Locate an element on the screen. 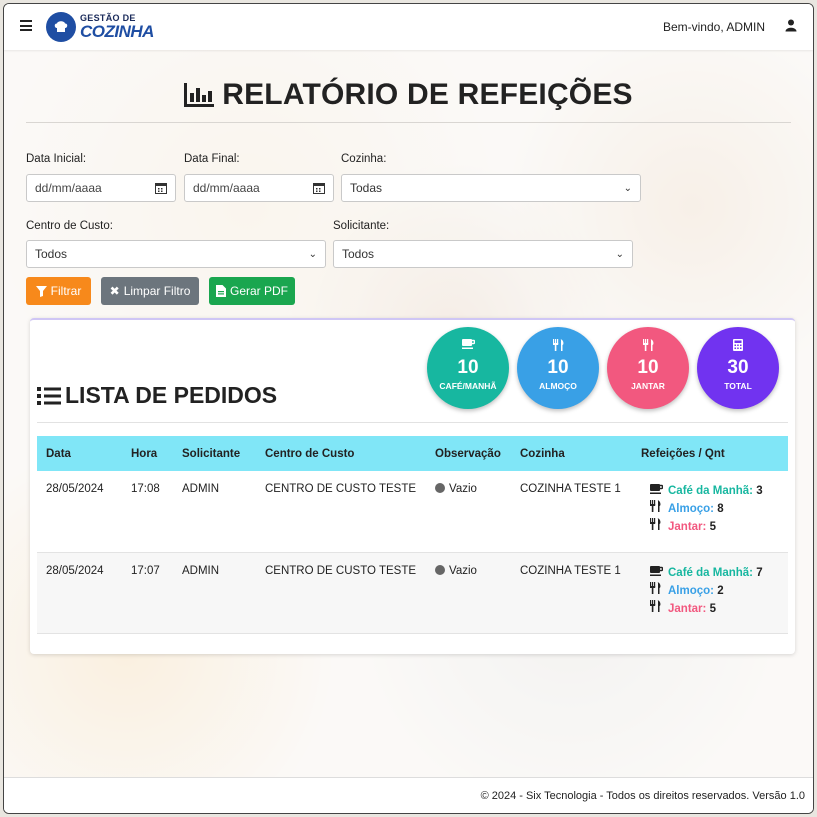 The image size is (817, 817). stat-jantar-value: 10 is located at coordinates (648, 367).